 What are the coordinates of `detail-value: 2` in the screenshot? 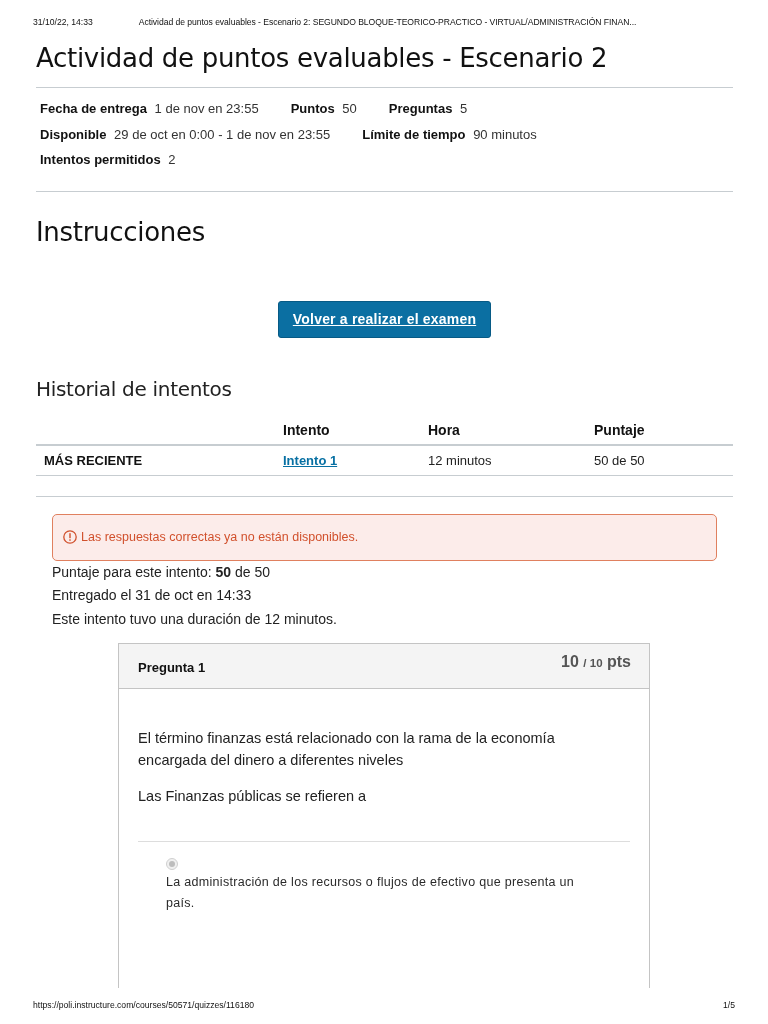 It's located at (172, 160).